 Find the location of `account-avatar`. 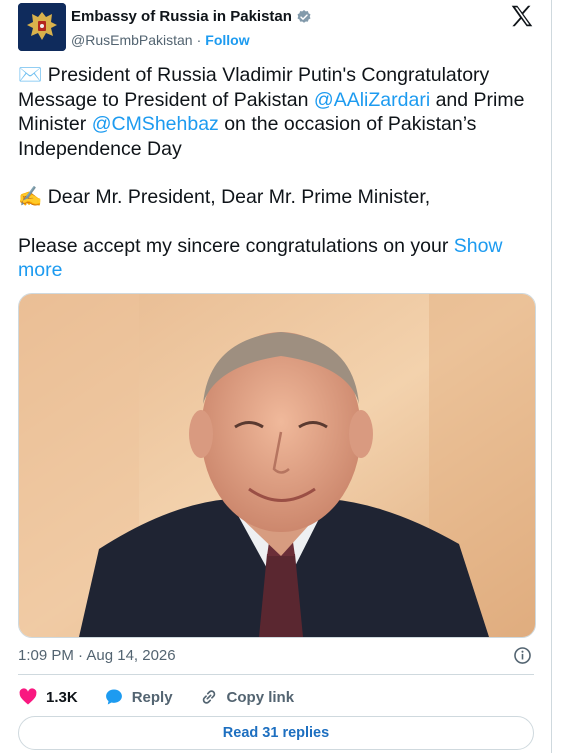

account-avatar is located at coordinates (42, 27).